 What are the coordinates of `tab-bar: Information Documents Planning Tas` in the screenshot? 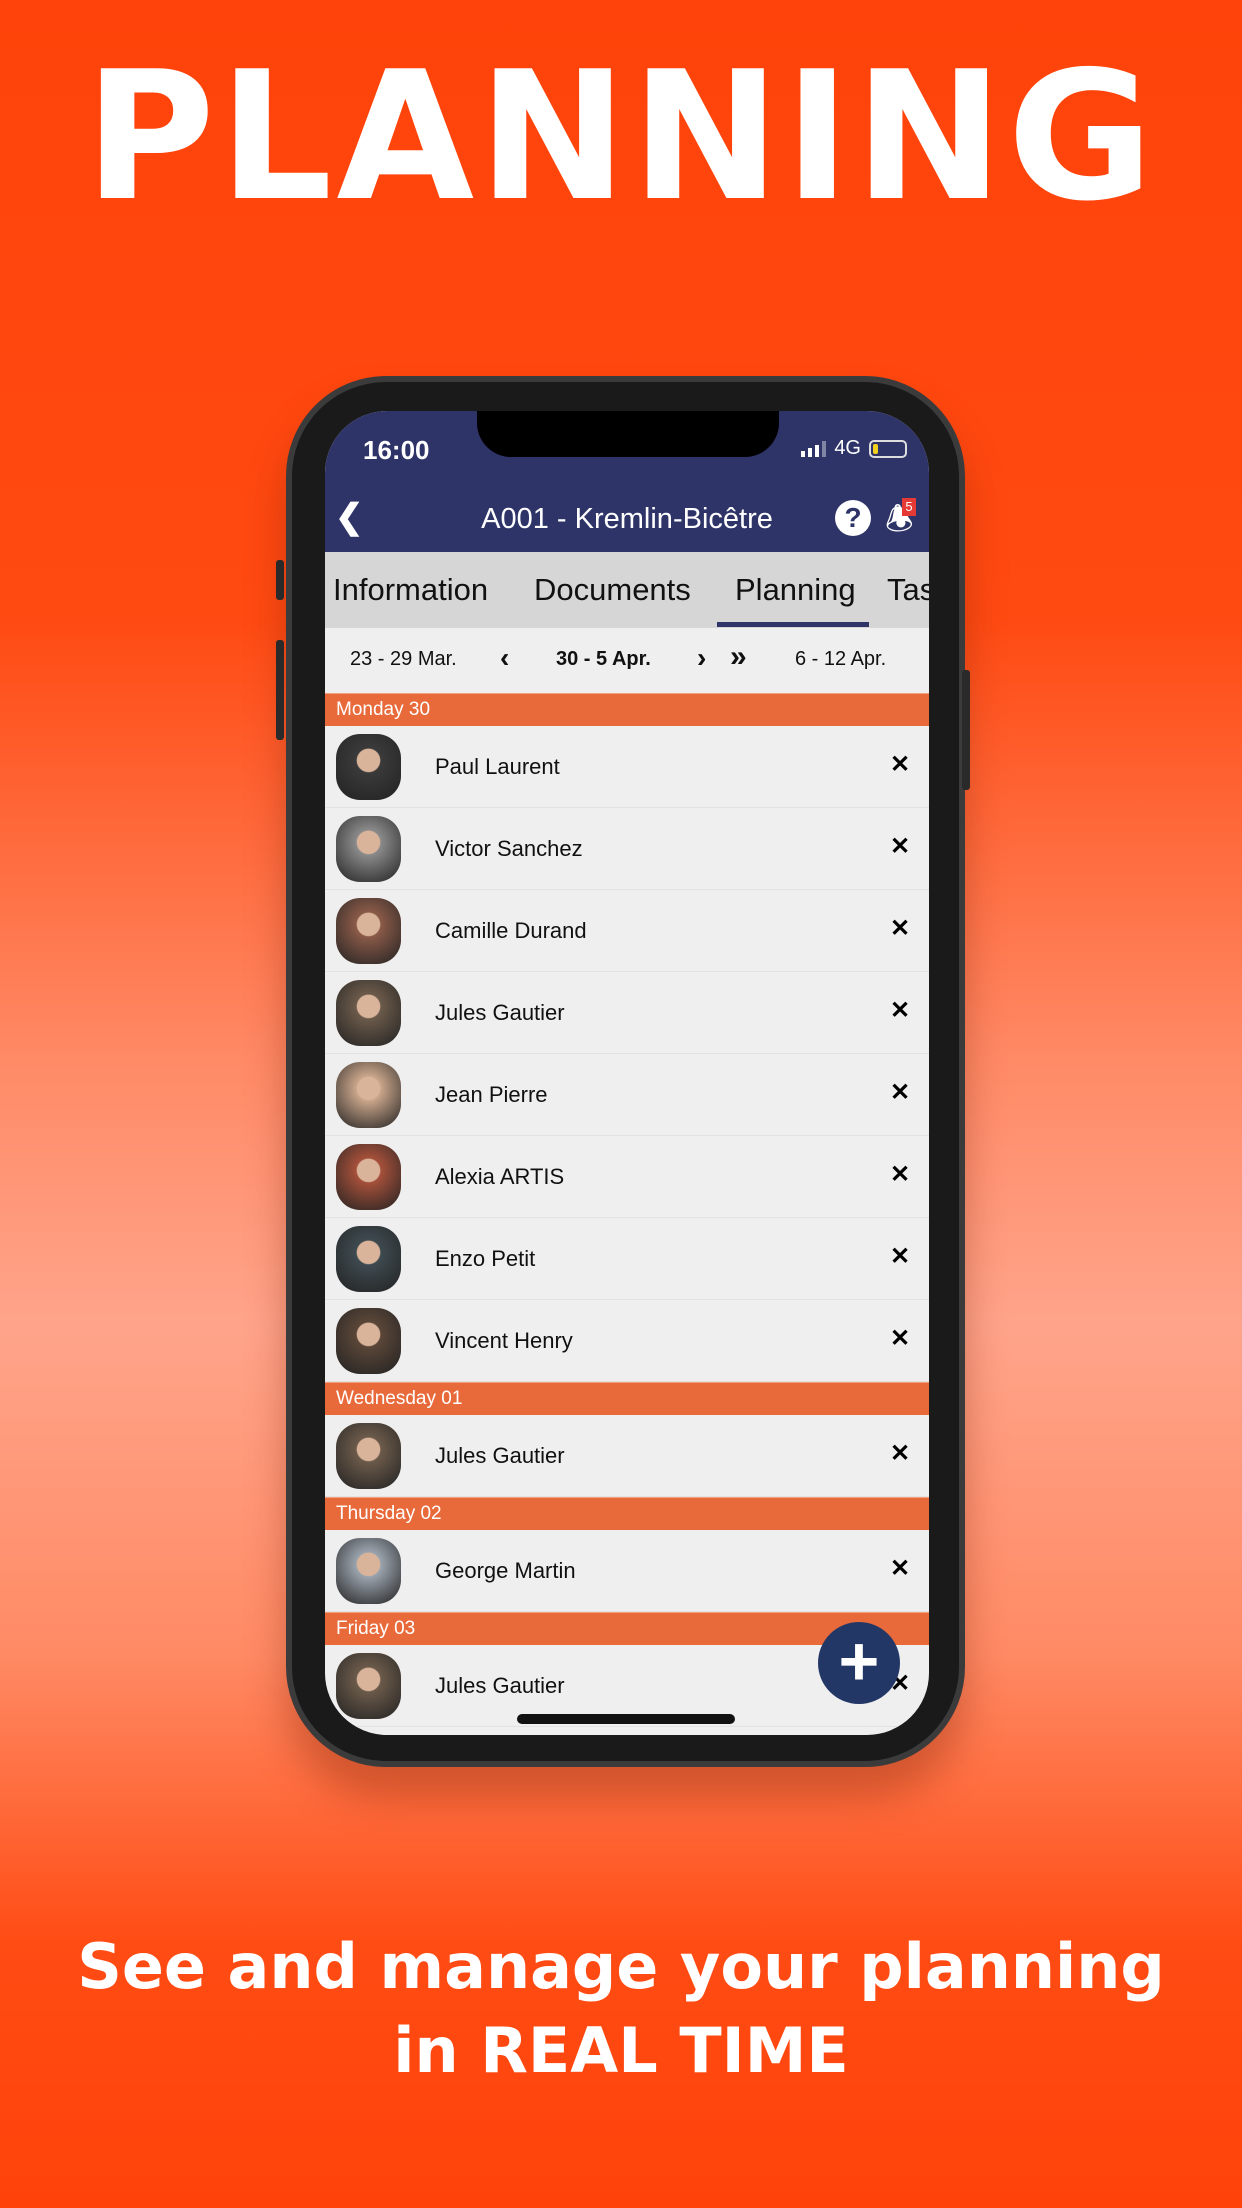 It's located at (627, 590).